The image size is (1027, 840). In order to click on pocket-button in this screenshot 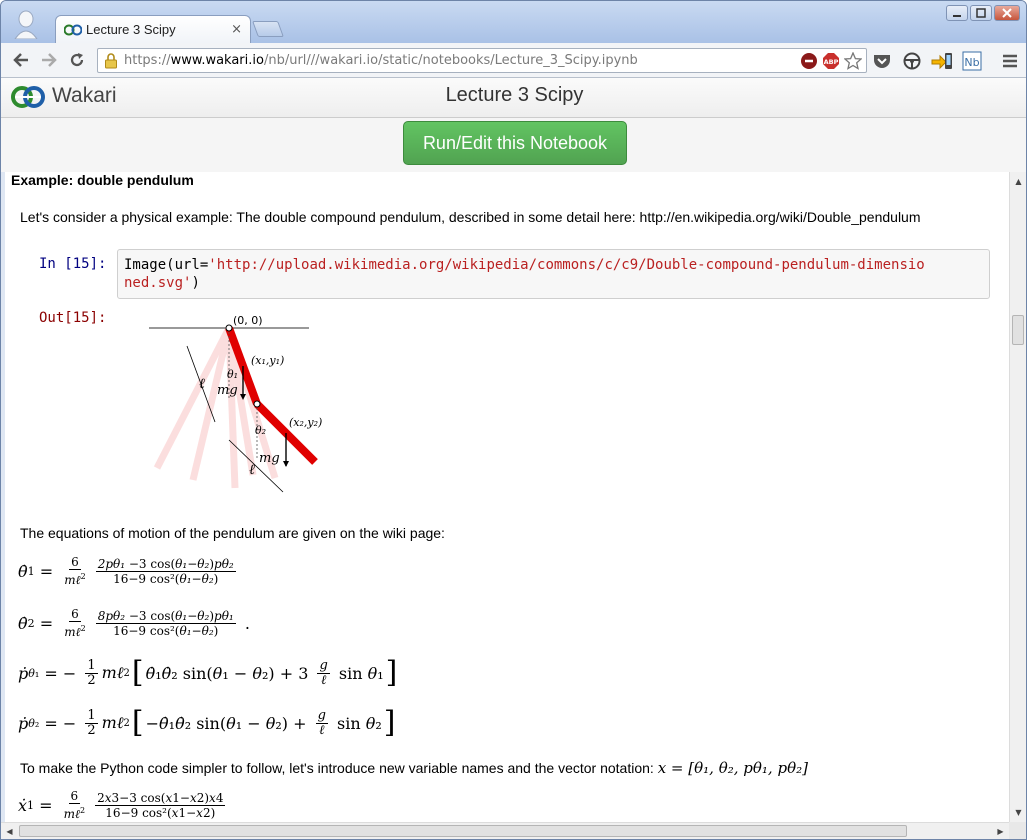, I will do `click(882, 61)`.